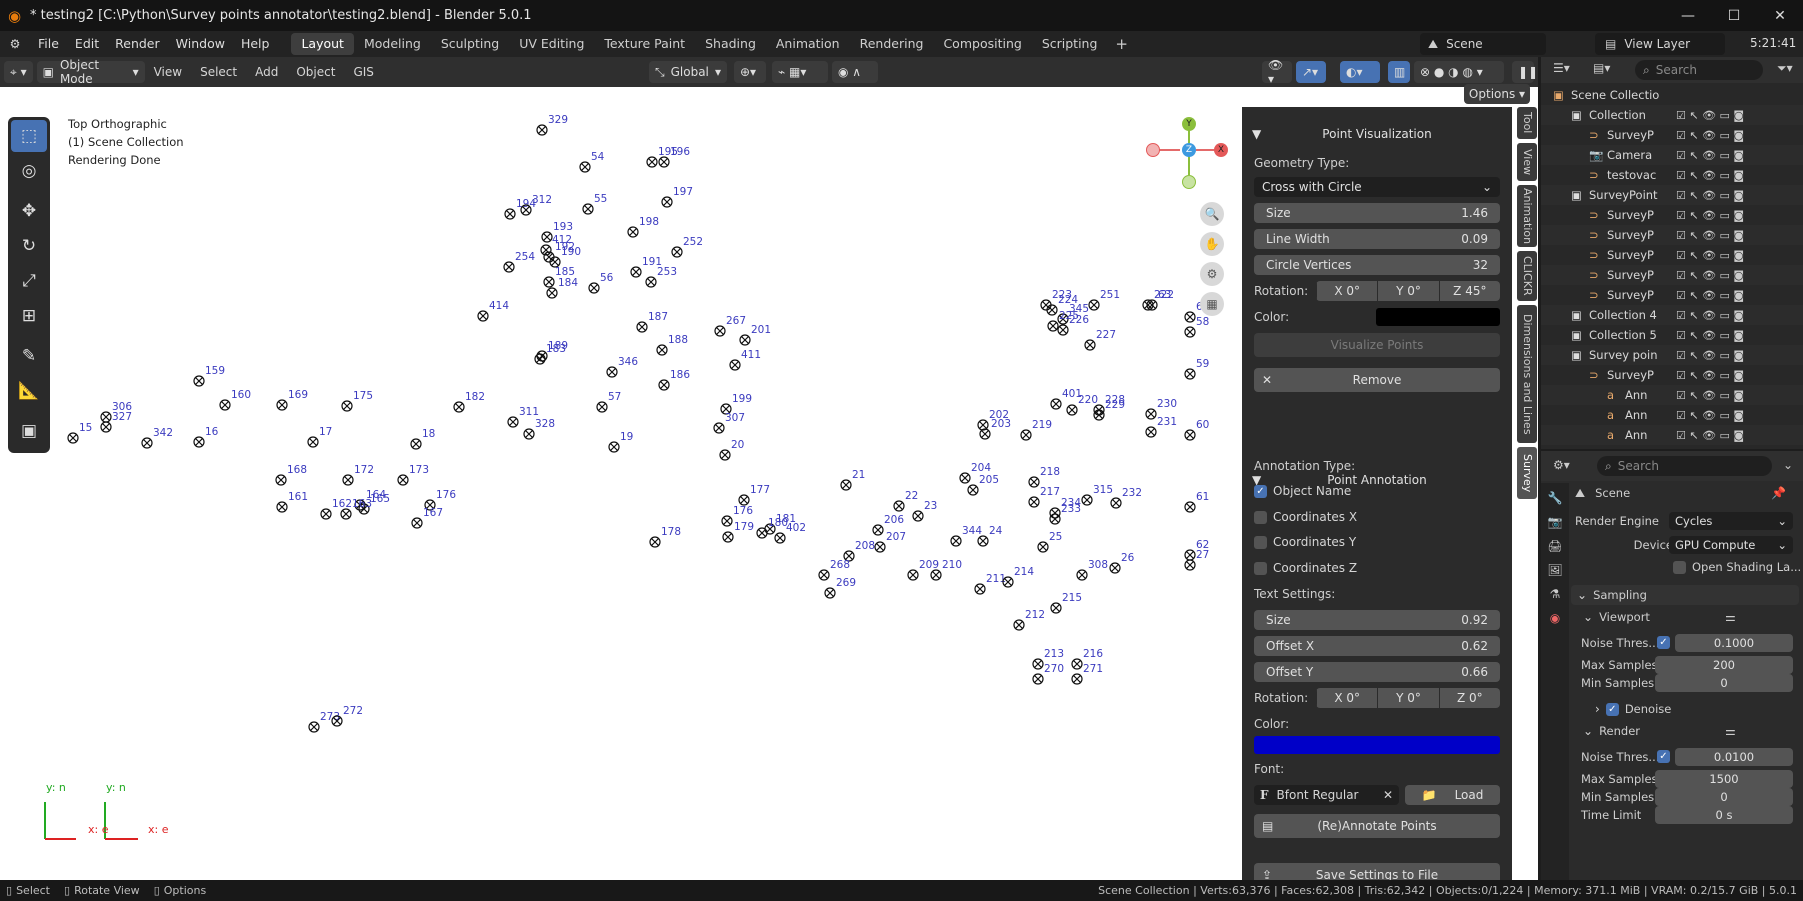  Describe the element at coordinates (18, 72) in the screenshot. I see `editor-type-button: ⌖ ▾` at that location.